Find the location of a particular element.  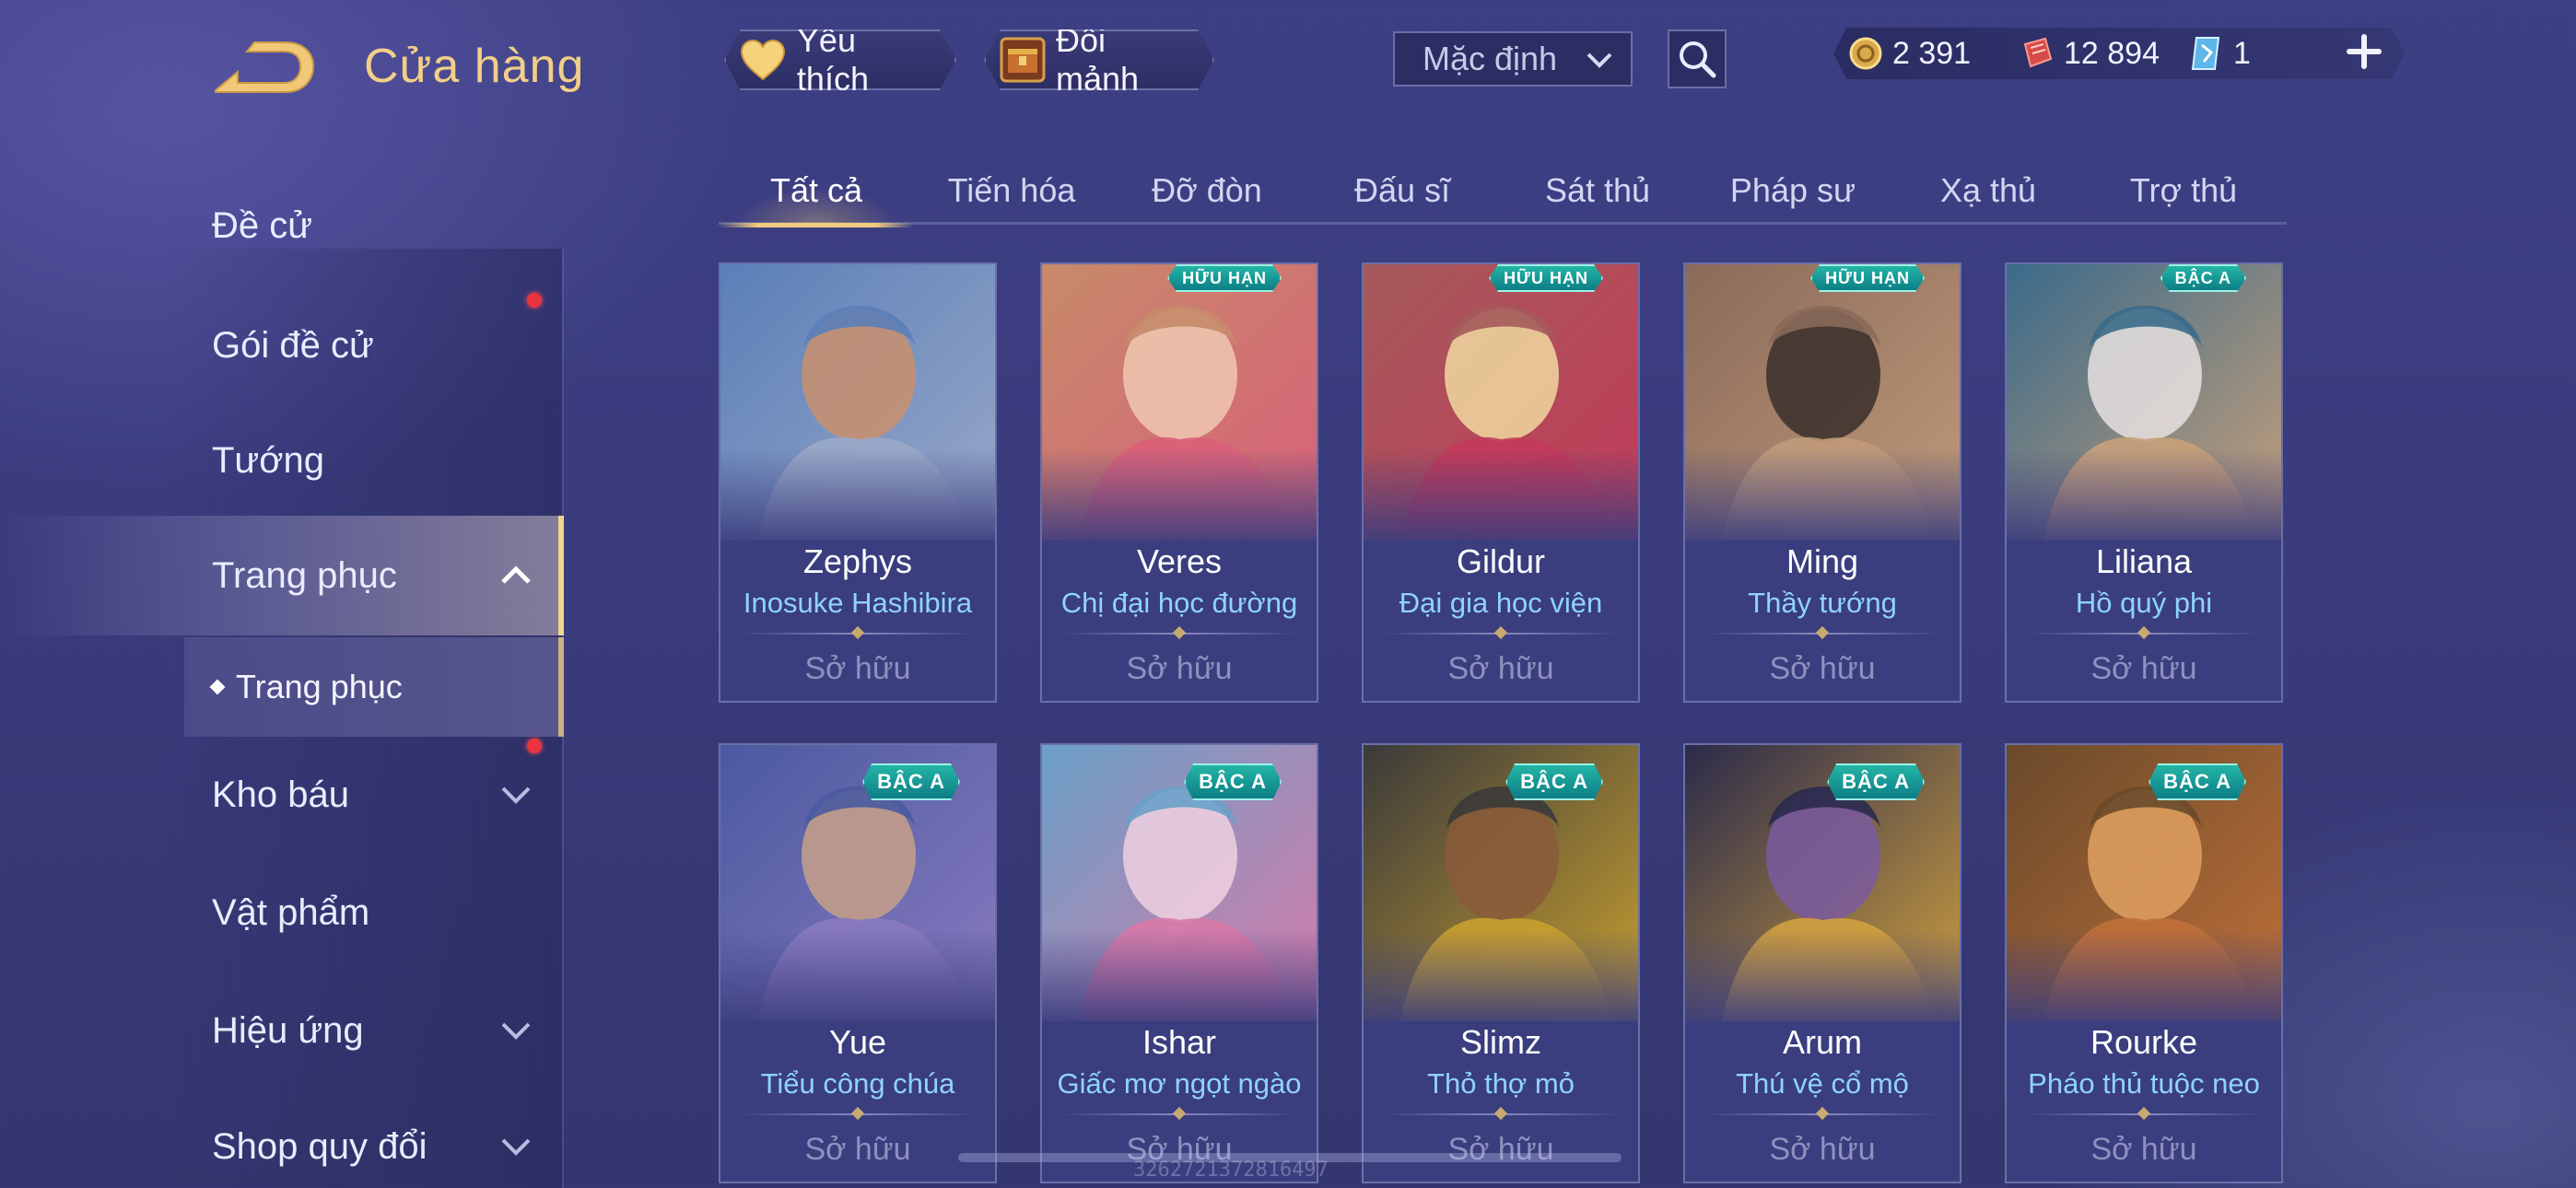

plus-icon is located at coordinates (2364, 51).